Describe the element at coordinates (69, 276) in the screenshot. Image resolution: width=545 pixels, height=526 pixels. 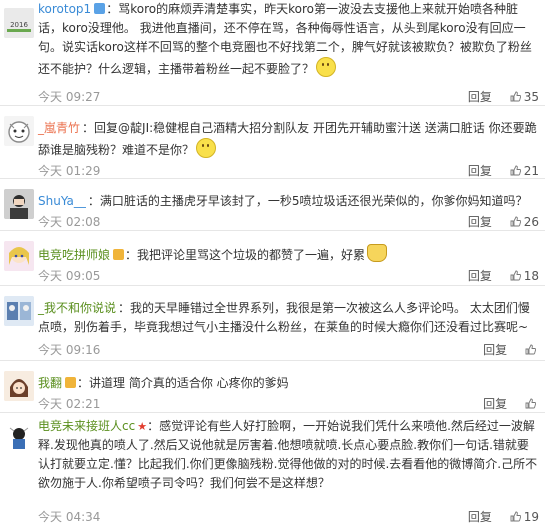
I see `comment-time: 今天 09:05` at that location.